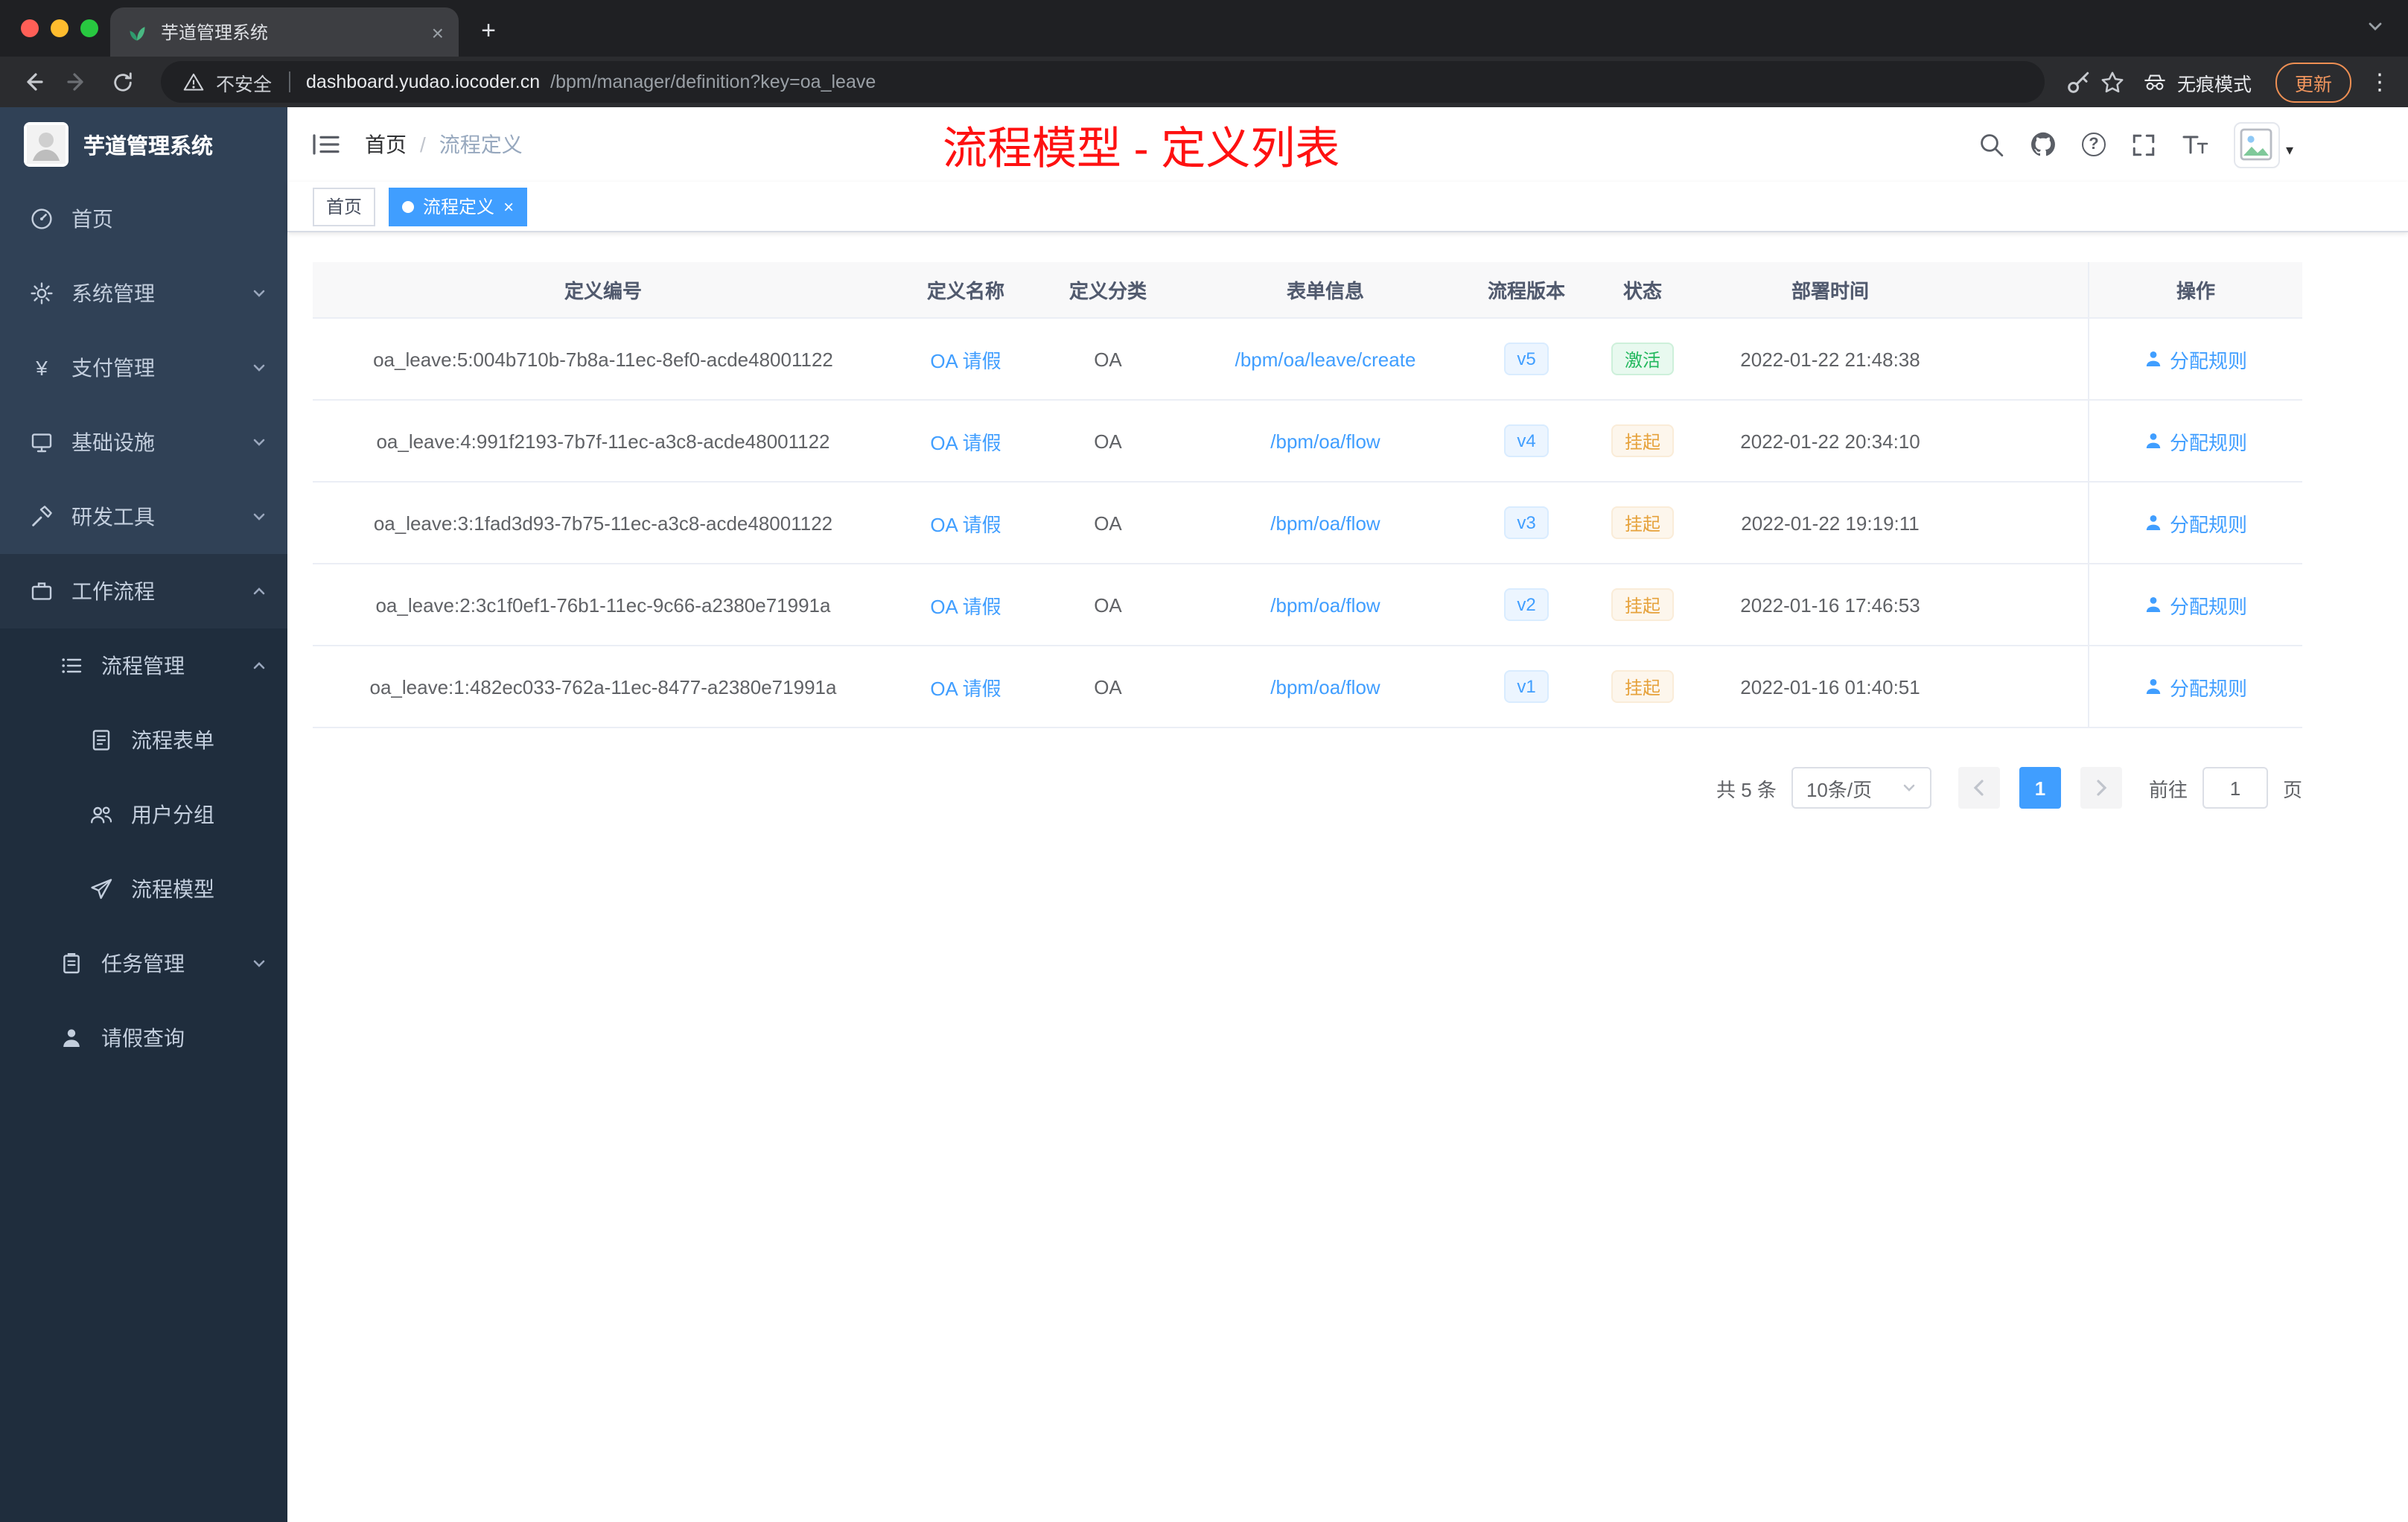 This screenshot has width=2408, height=1522. What do you see at coordinates (1830, 291) in the screenshot?
I see `col-header-deploy-time: 部署时间` at bounding box center [1830, 291].